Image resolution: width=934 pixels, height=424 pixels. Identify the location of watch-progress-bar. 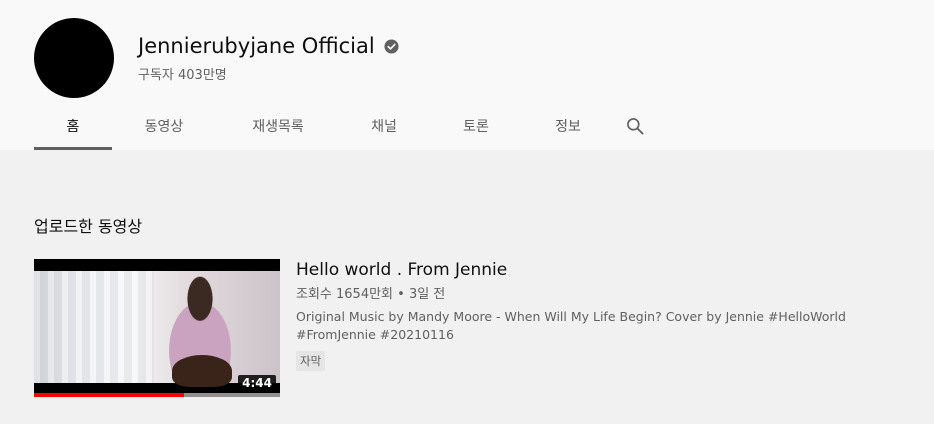
(157, 395).